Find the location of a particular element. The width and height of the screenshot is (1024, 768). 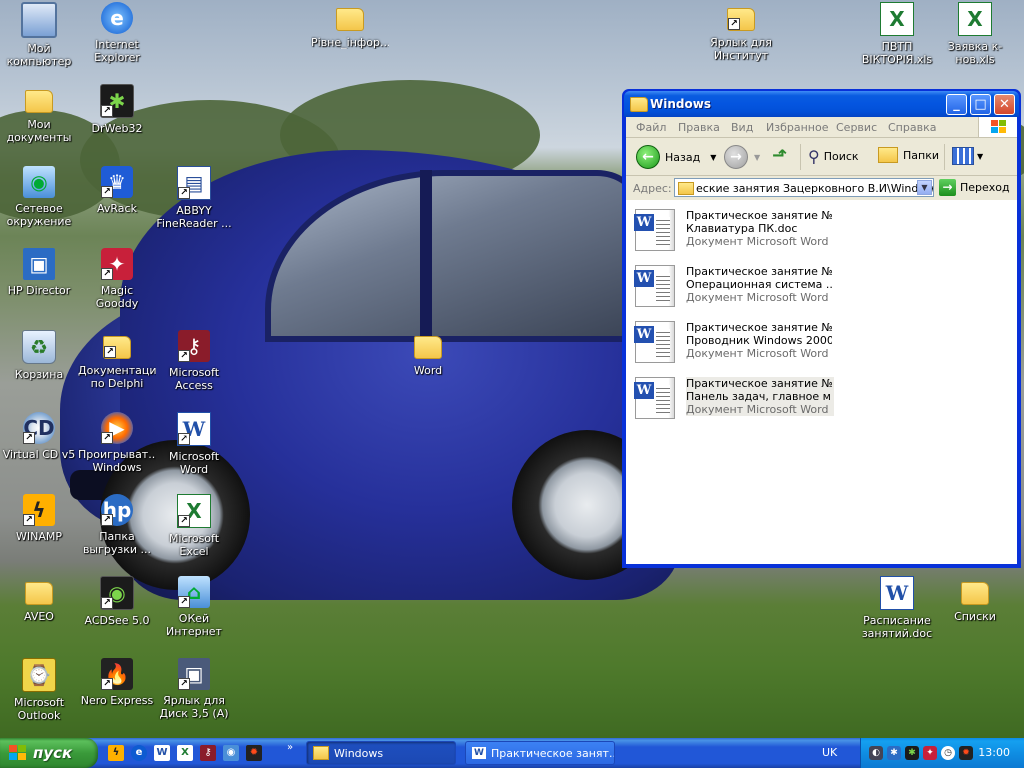

desktop-icon-okey-internet: ⌂ ОКей Интернет is located at coordinates (194, 607).